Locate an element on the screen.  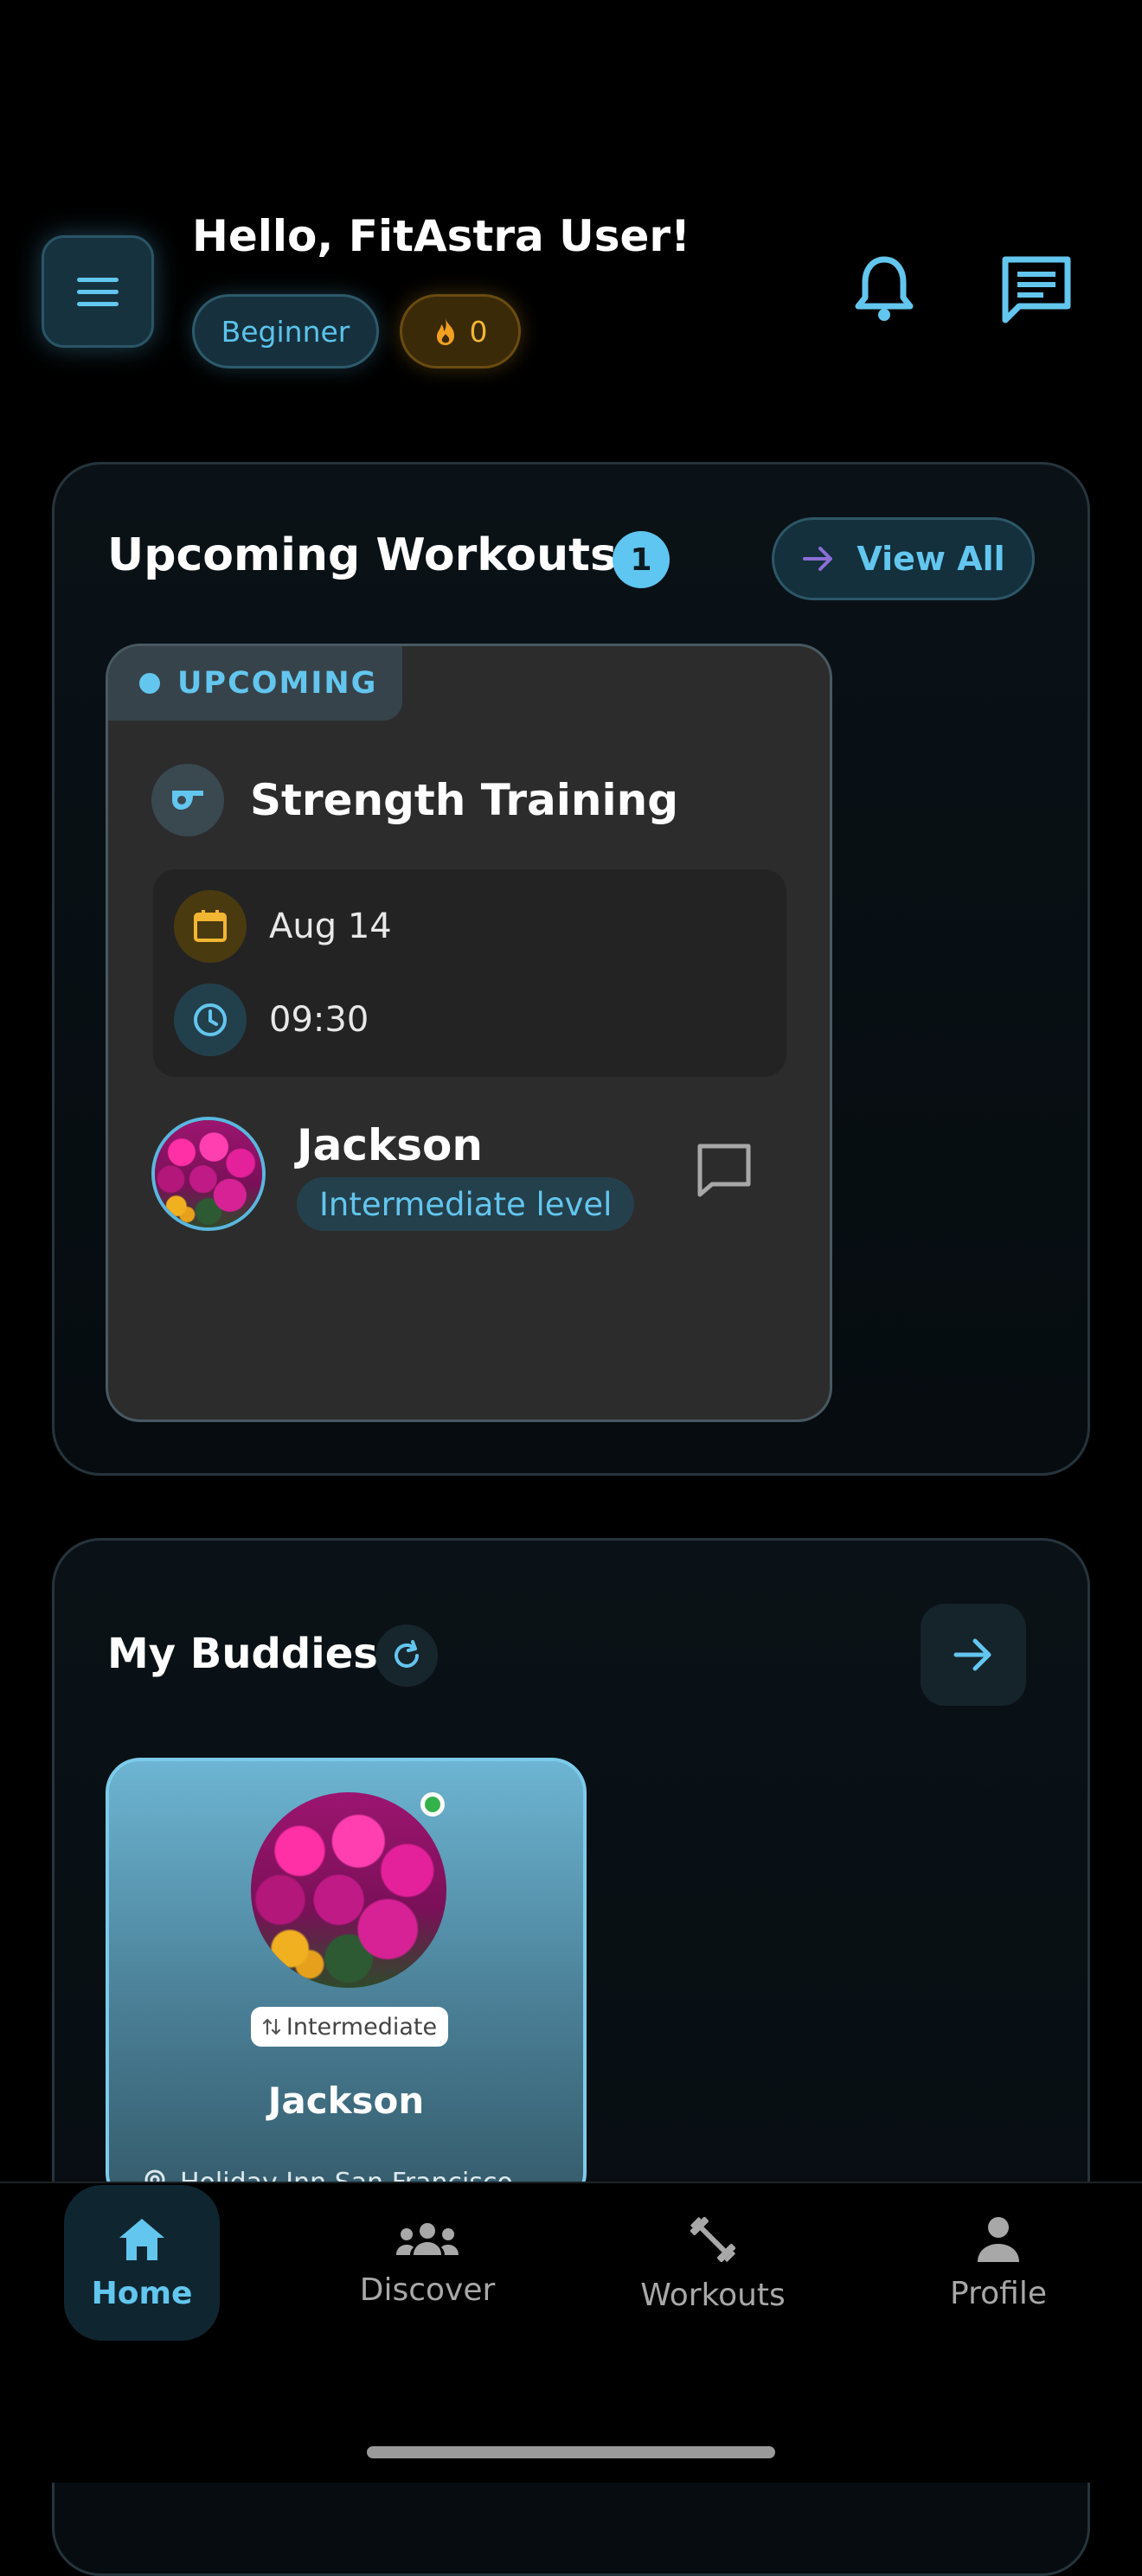
nav-discover-label: Discover is located at coordinates (427, 2290).